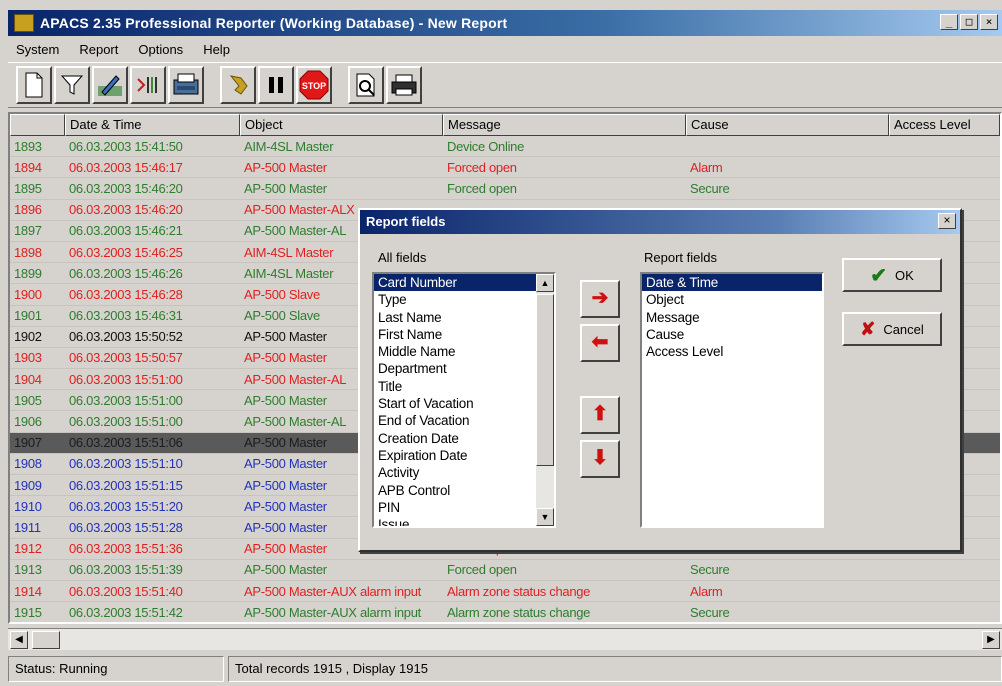 The height and width of the screenshot is (686, 1002). Describe the element at coordinates (464, 438) in the screenshot. I see `all-fields-item: Creation Date` at that location.